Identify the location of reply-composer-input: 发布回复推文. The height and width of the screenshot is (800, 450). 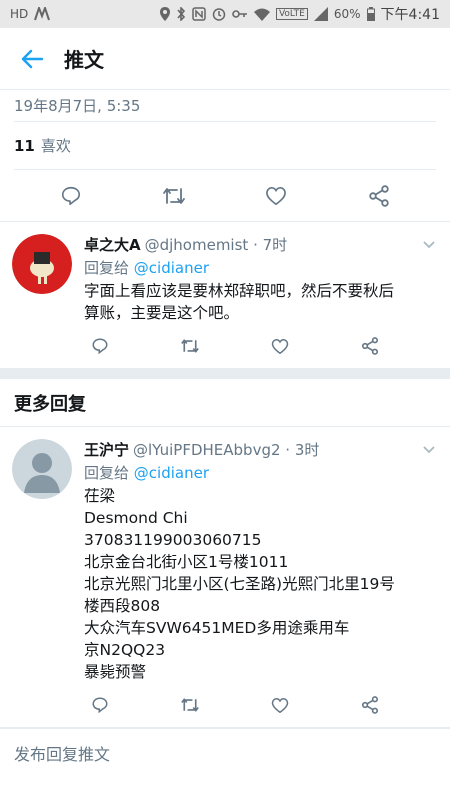
(225, 752).